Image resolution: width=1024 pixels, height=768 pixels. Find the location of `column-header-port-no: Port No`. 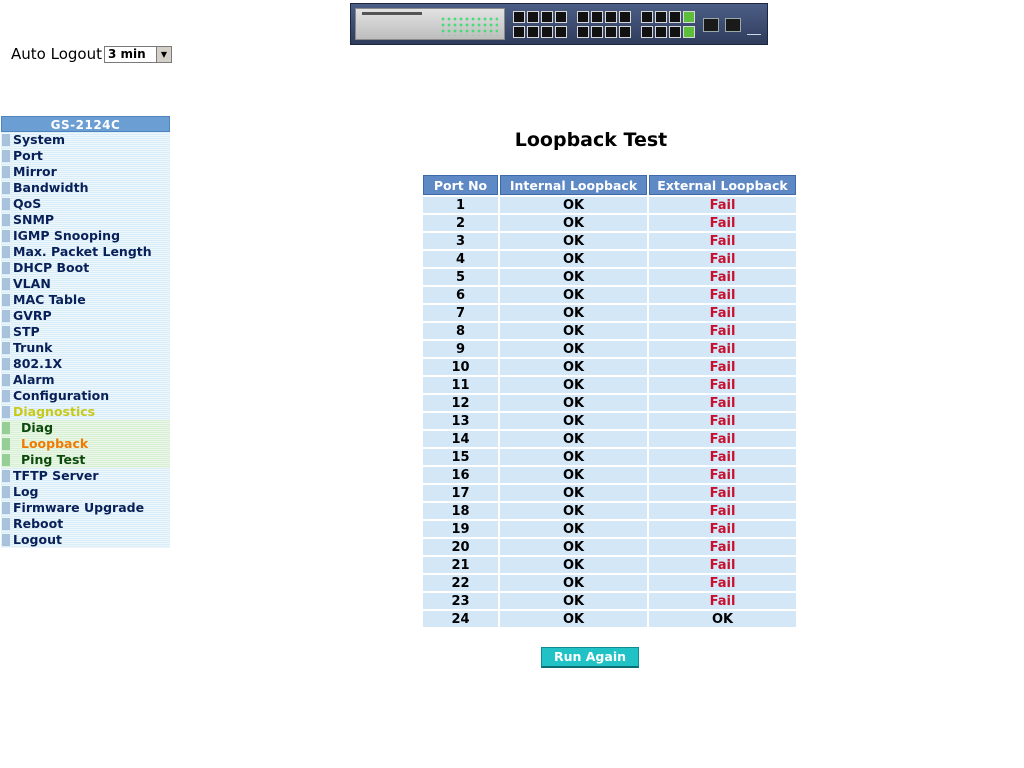

column-header-port-no: Port No is located at coordinates (460, 185).